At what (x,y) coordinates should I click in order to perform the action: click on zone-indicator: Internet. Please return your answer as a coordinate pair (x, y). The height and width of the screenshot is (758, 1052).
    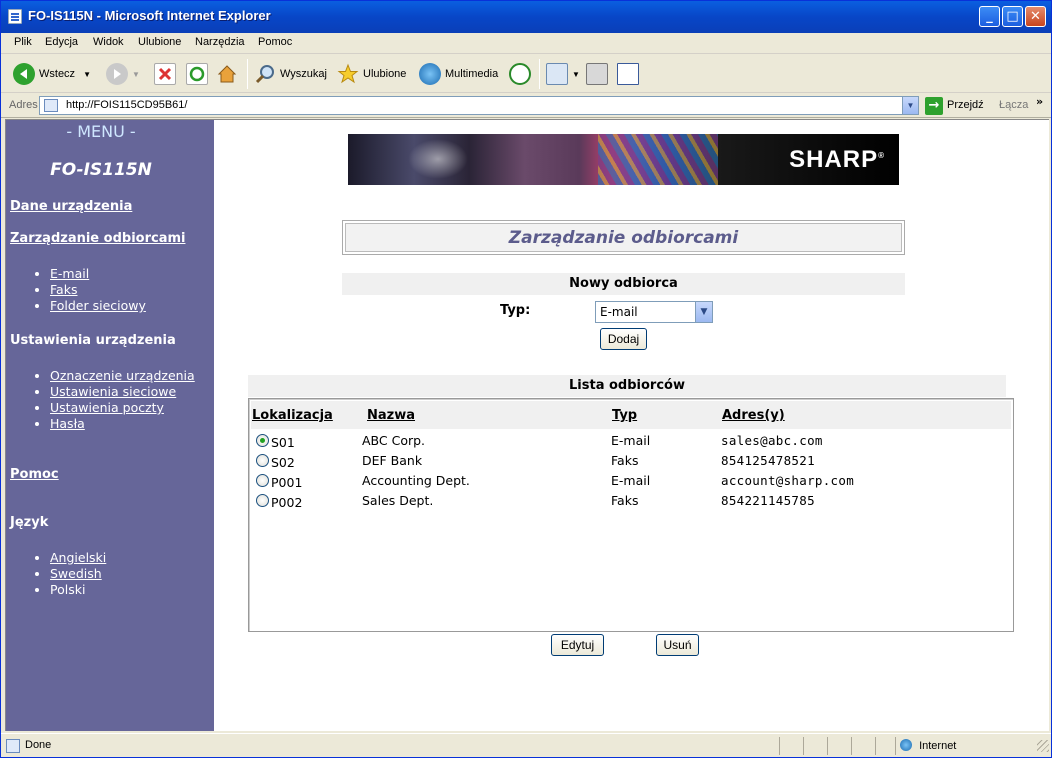
    Looking at the image, I should click on (965, 746).